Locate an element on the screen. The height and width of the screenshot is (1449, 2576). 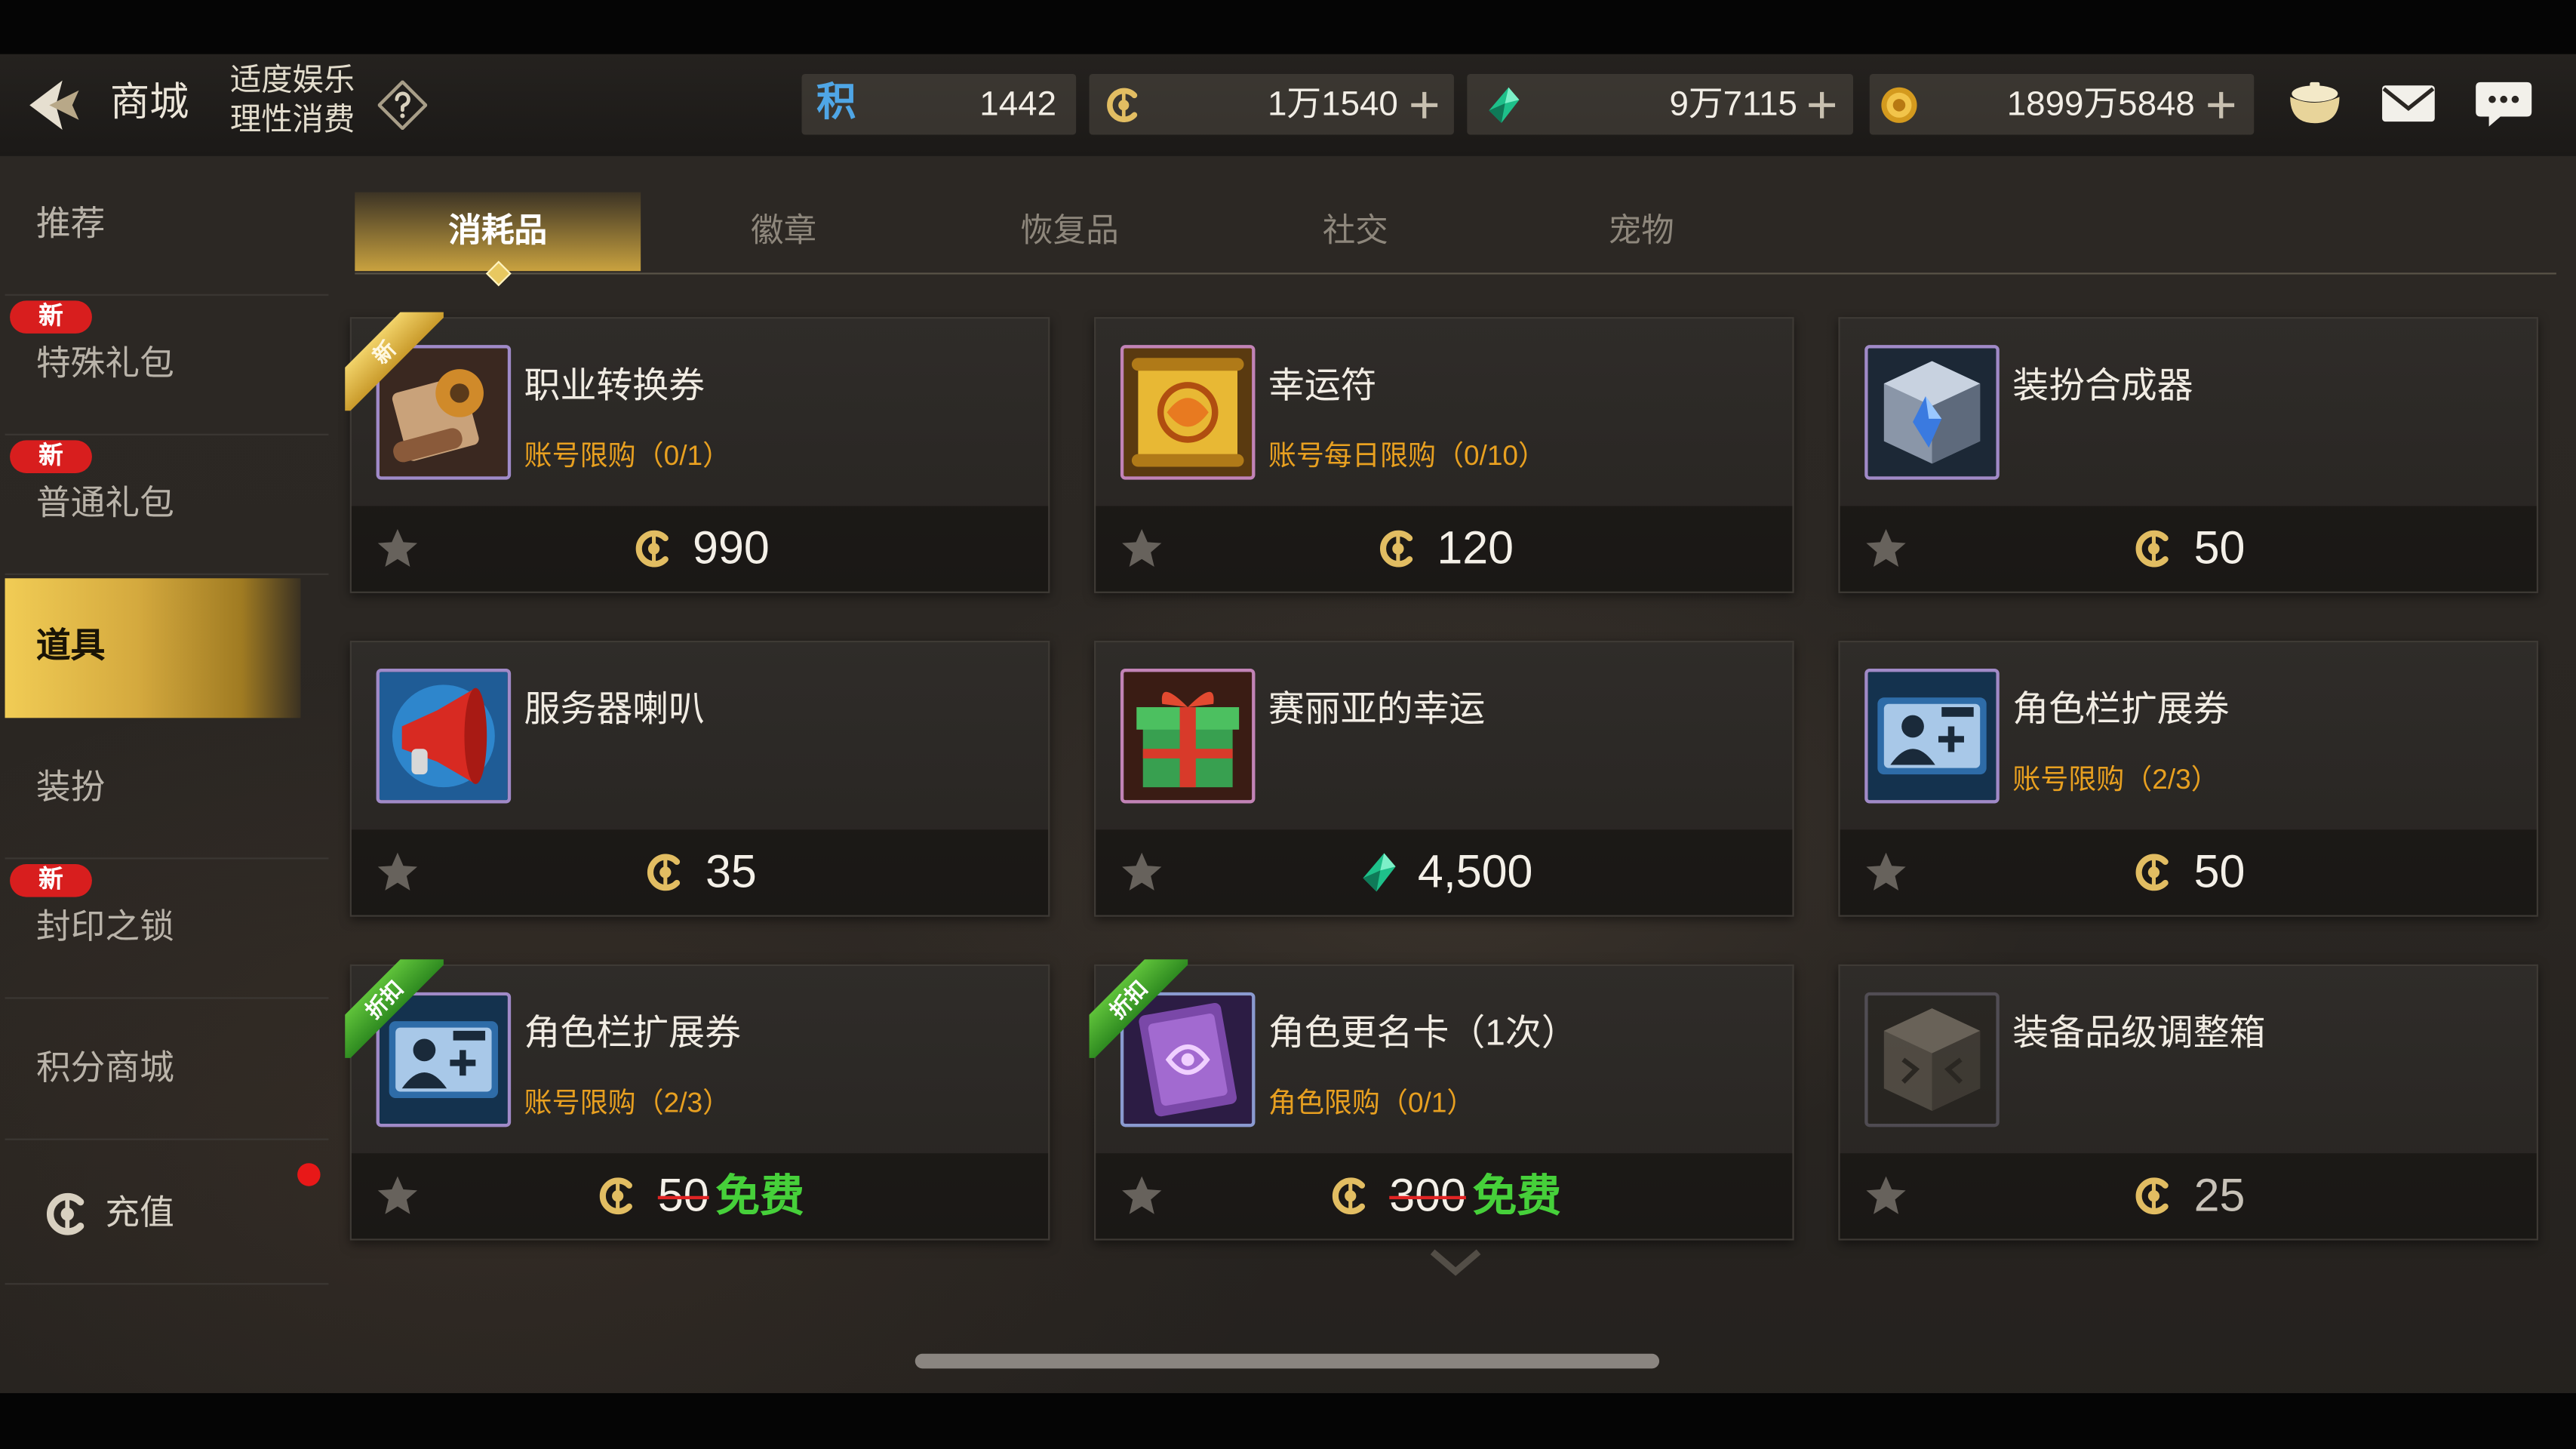
item-card: 幸运符 账号每日限购（0/10） 120 is located at coordinates (1444, 455).